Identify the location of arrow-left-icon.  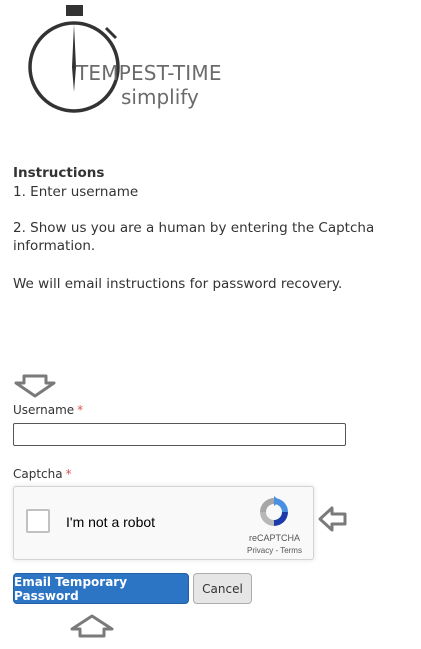
(332, 519).